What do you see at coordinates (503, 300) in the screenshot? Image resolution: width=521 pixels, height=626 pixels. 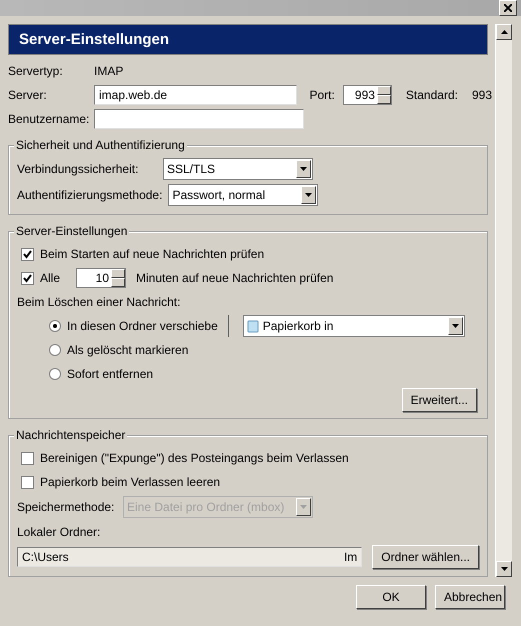 I see `scrollbar` at bounding box center [503, 300].